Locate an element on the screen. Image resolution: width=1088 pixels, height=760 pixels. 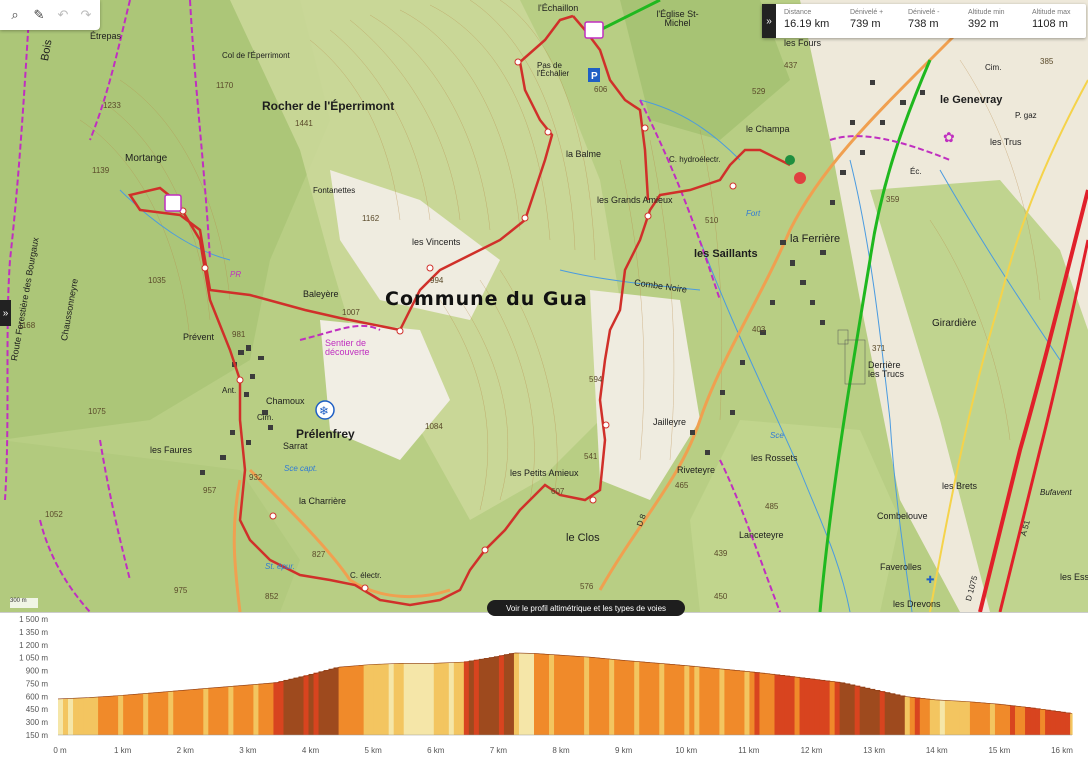
alt-852: 852 is located at coordinates (272, 596).